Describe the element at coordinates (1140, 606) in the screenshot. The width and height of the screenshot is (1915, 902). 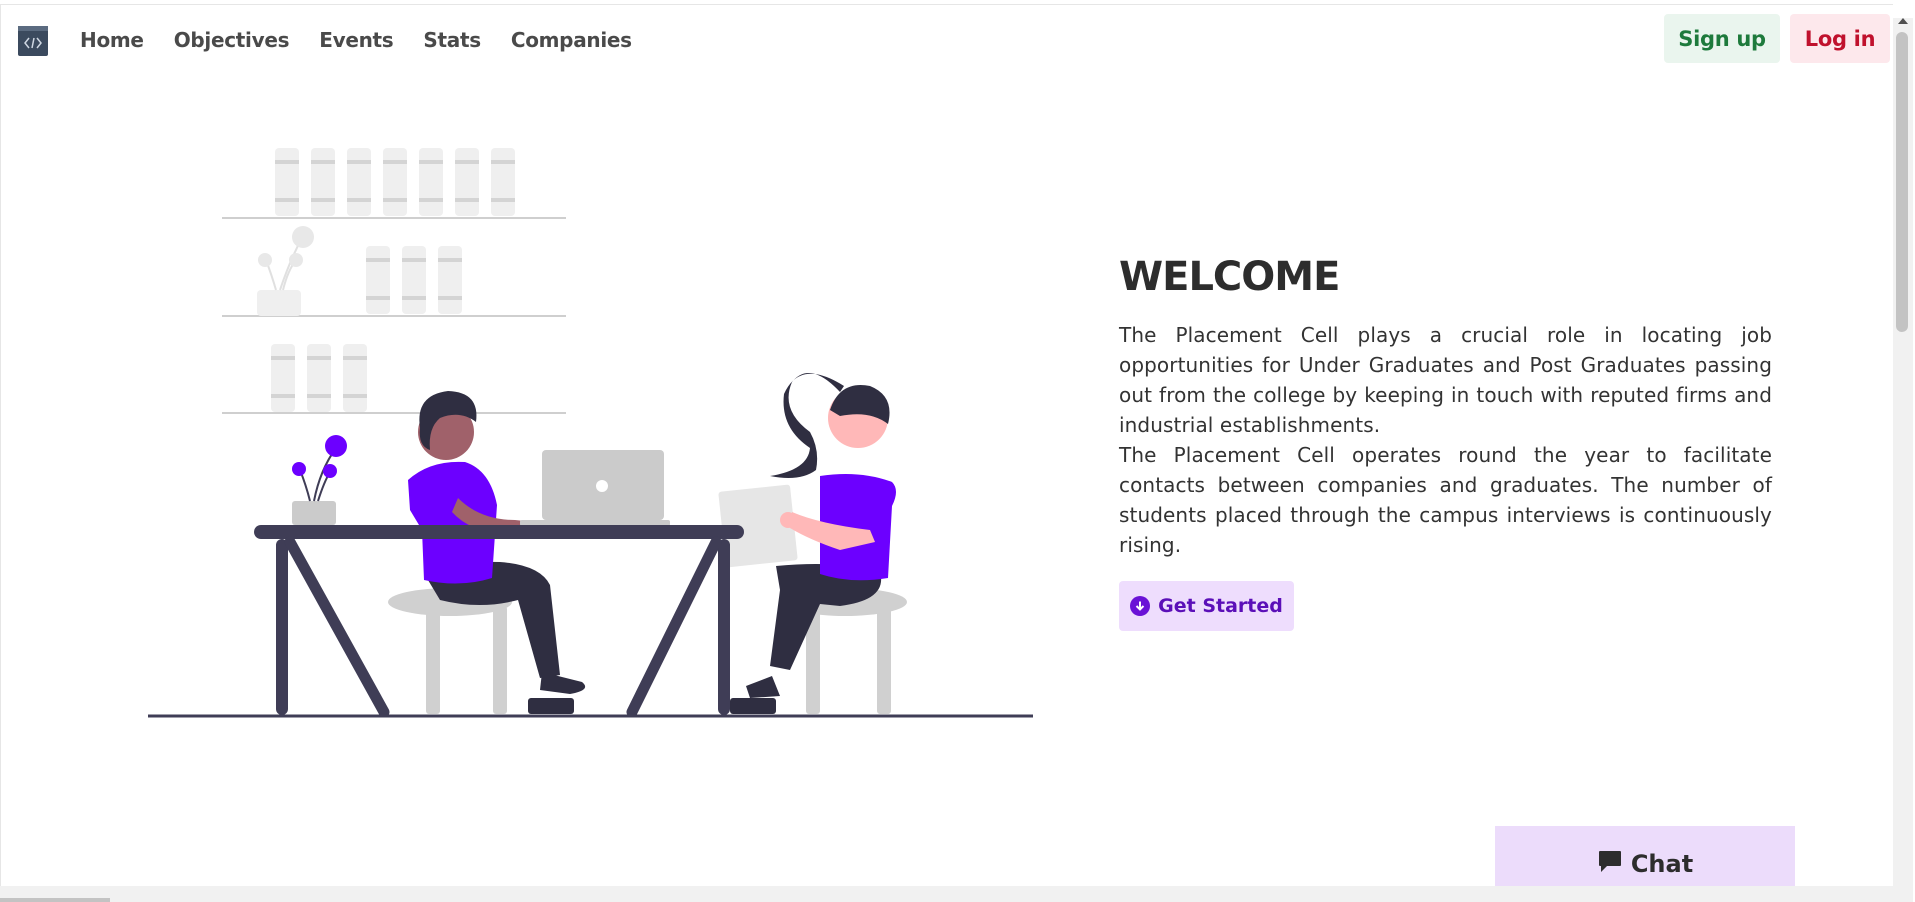
I see `arrow-down-circle-icon` at that location.